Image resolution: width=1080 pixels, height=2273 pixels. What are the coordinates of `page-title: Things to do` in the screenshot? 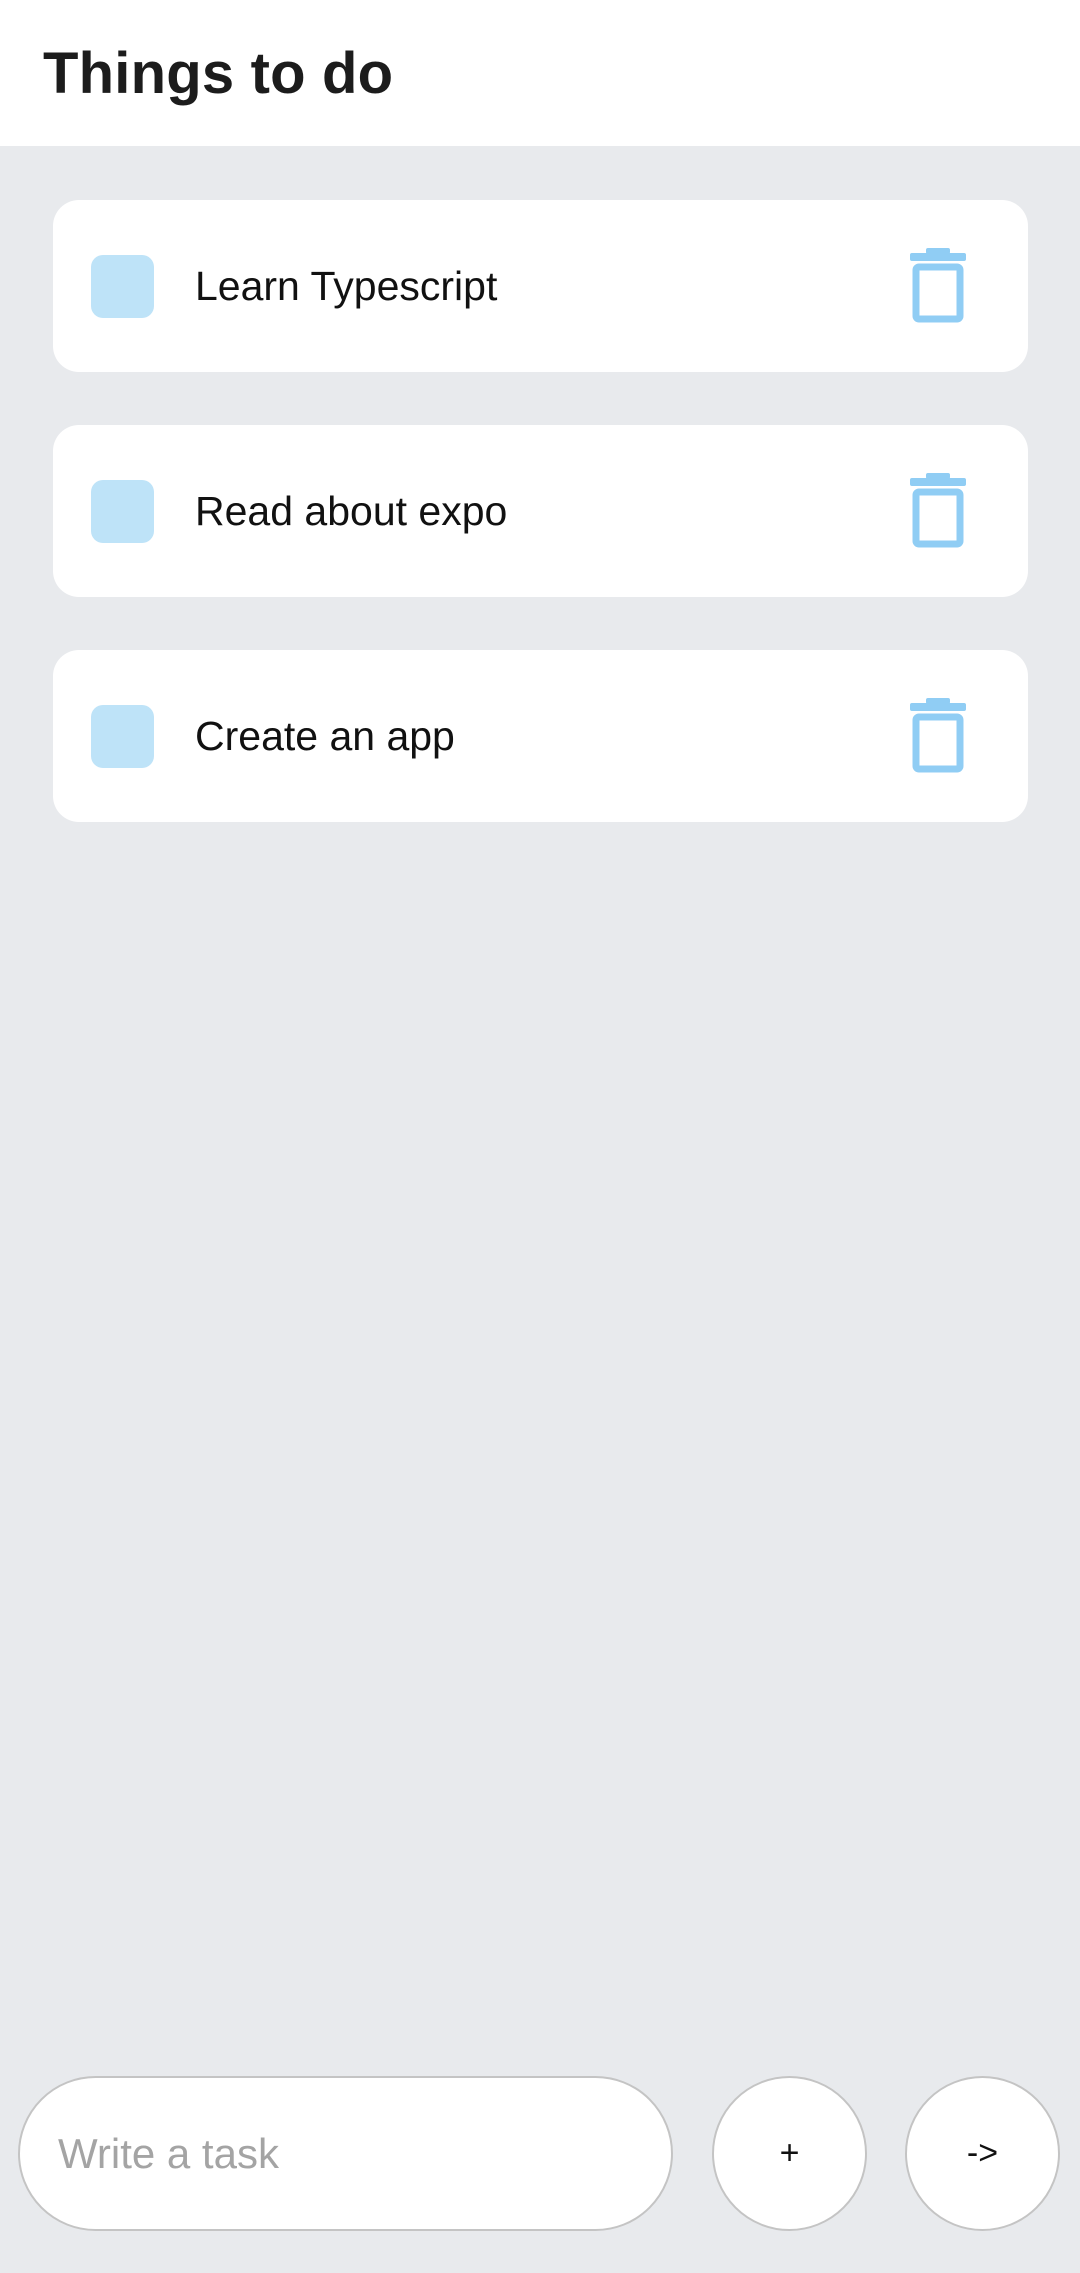 It's located at (218, 73).